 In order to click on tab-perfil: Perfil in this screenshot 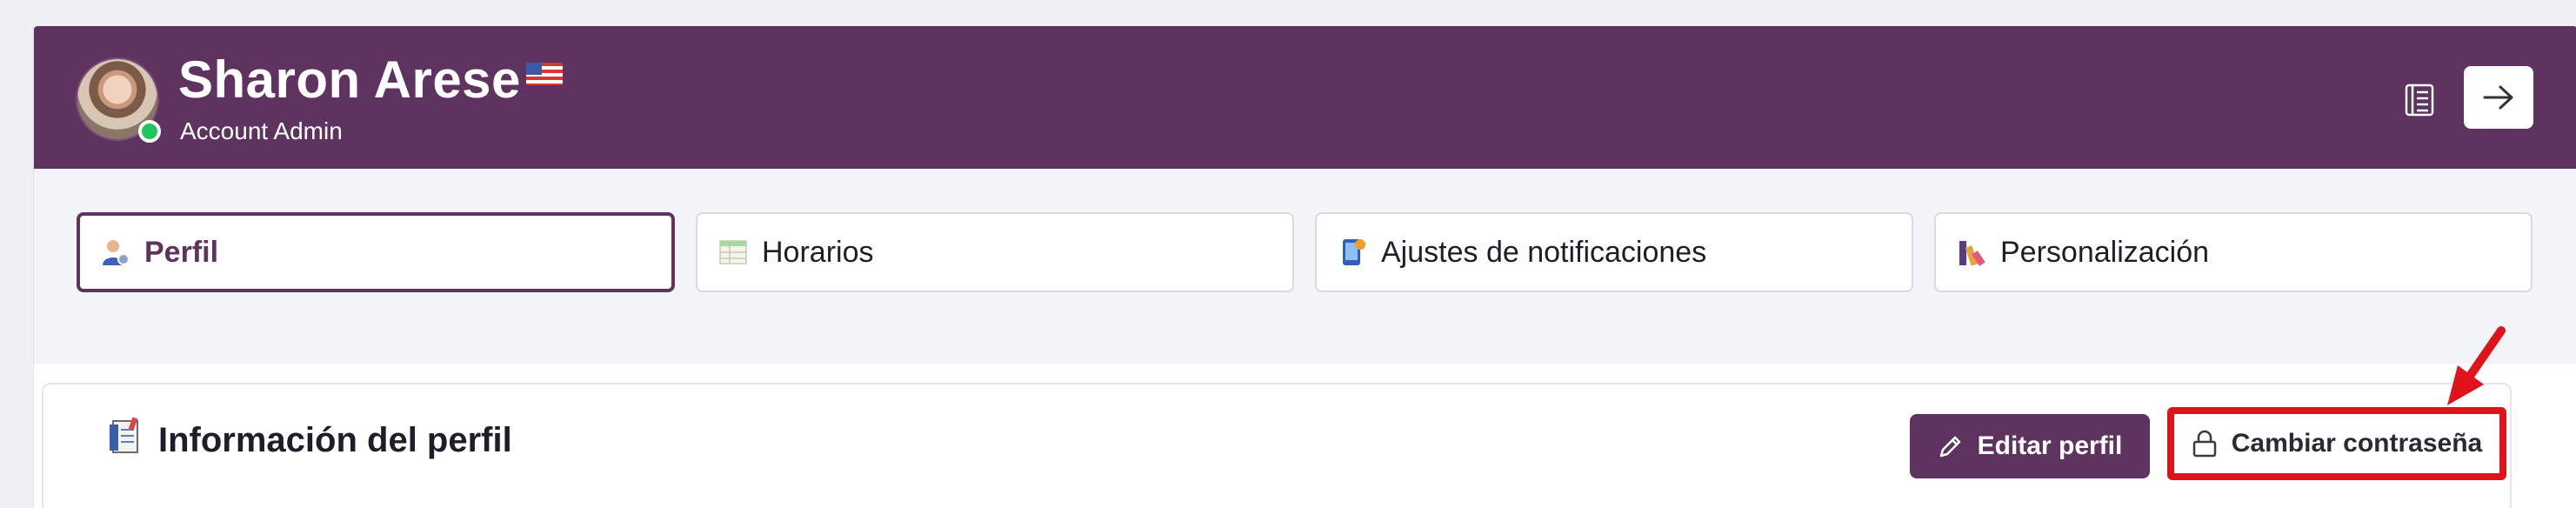, I will do `click(376, 252)`.